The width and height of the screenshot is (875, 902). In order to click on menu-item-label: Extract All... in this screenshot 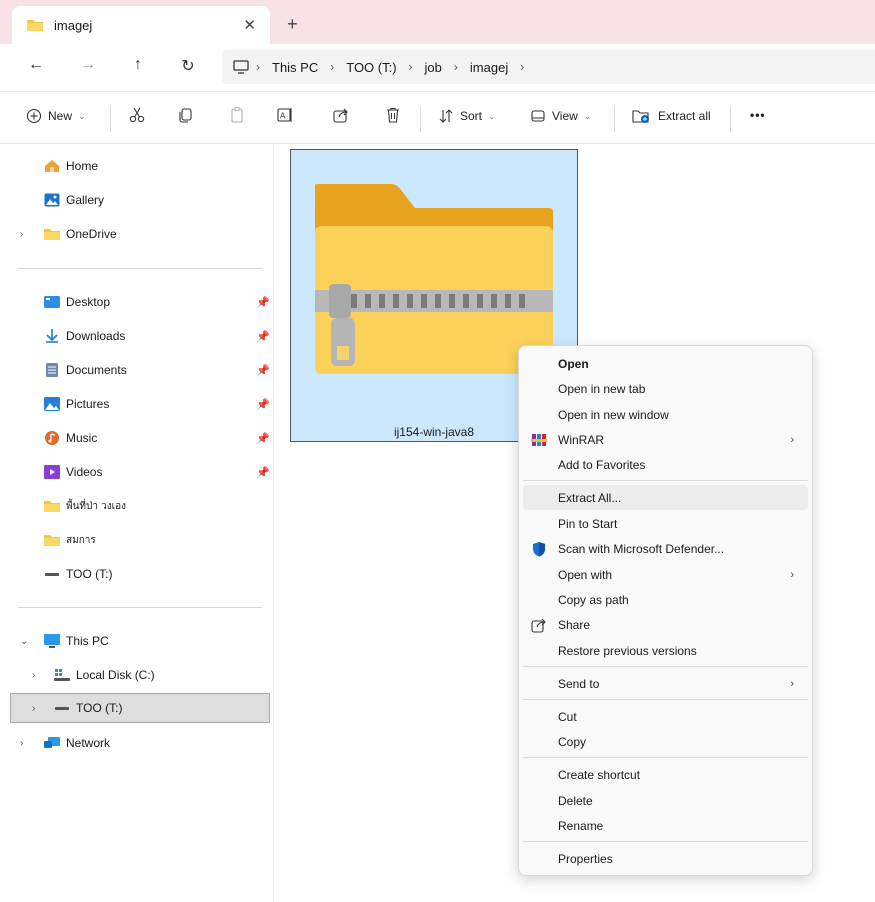, I will do `click(590, 497)`.